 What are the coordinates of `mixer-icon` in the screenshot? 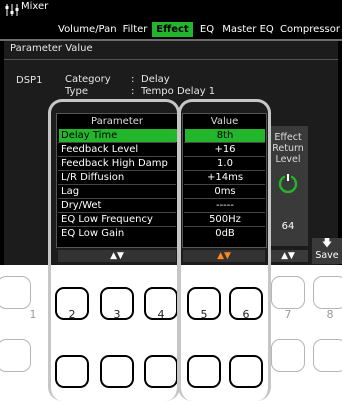 It's located at (12, 10).